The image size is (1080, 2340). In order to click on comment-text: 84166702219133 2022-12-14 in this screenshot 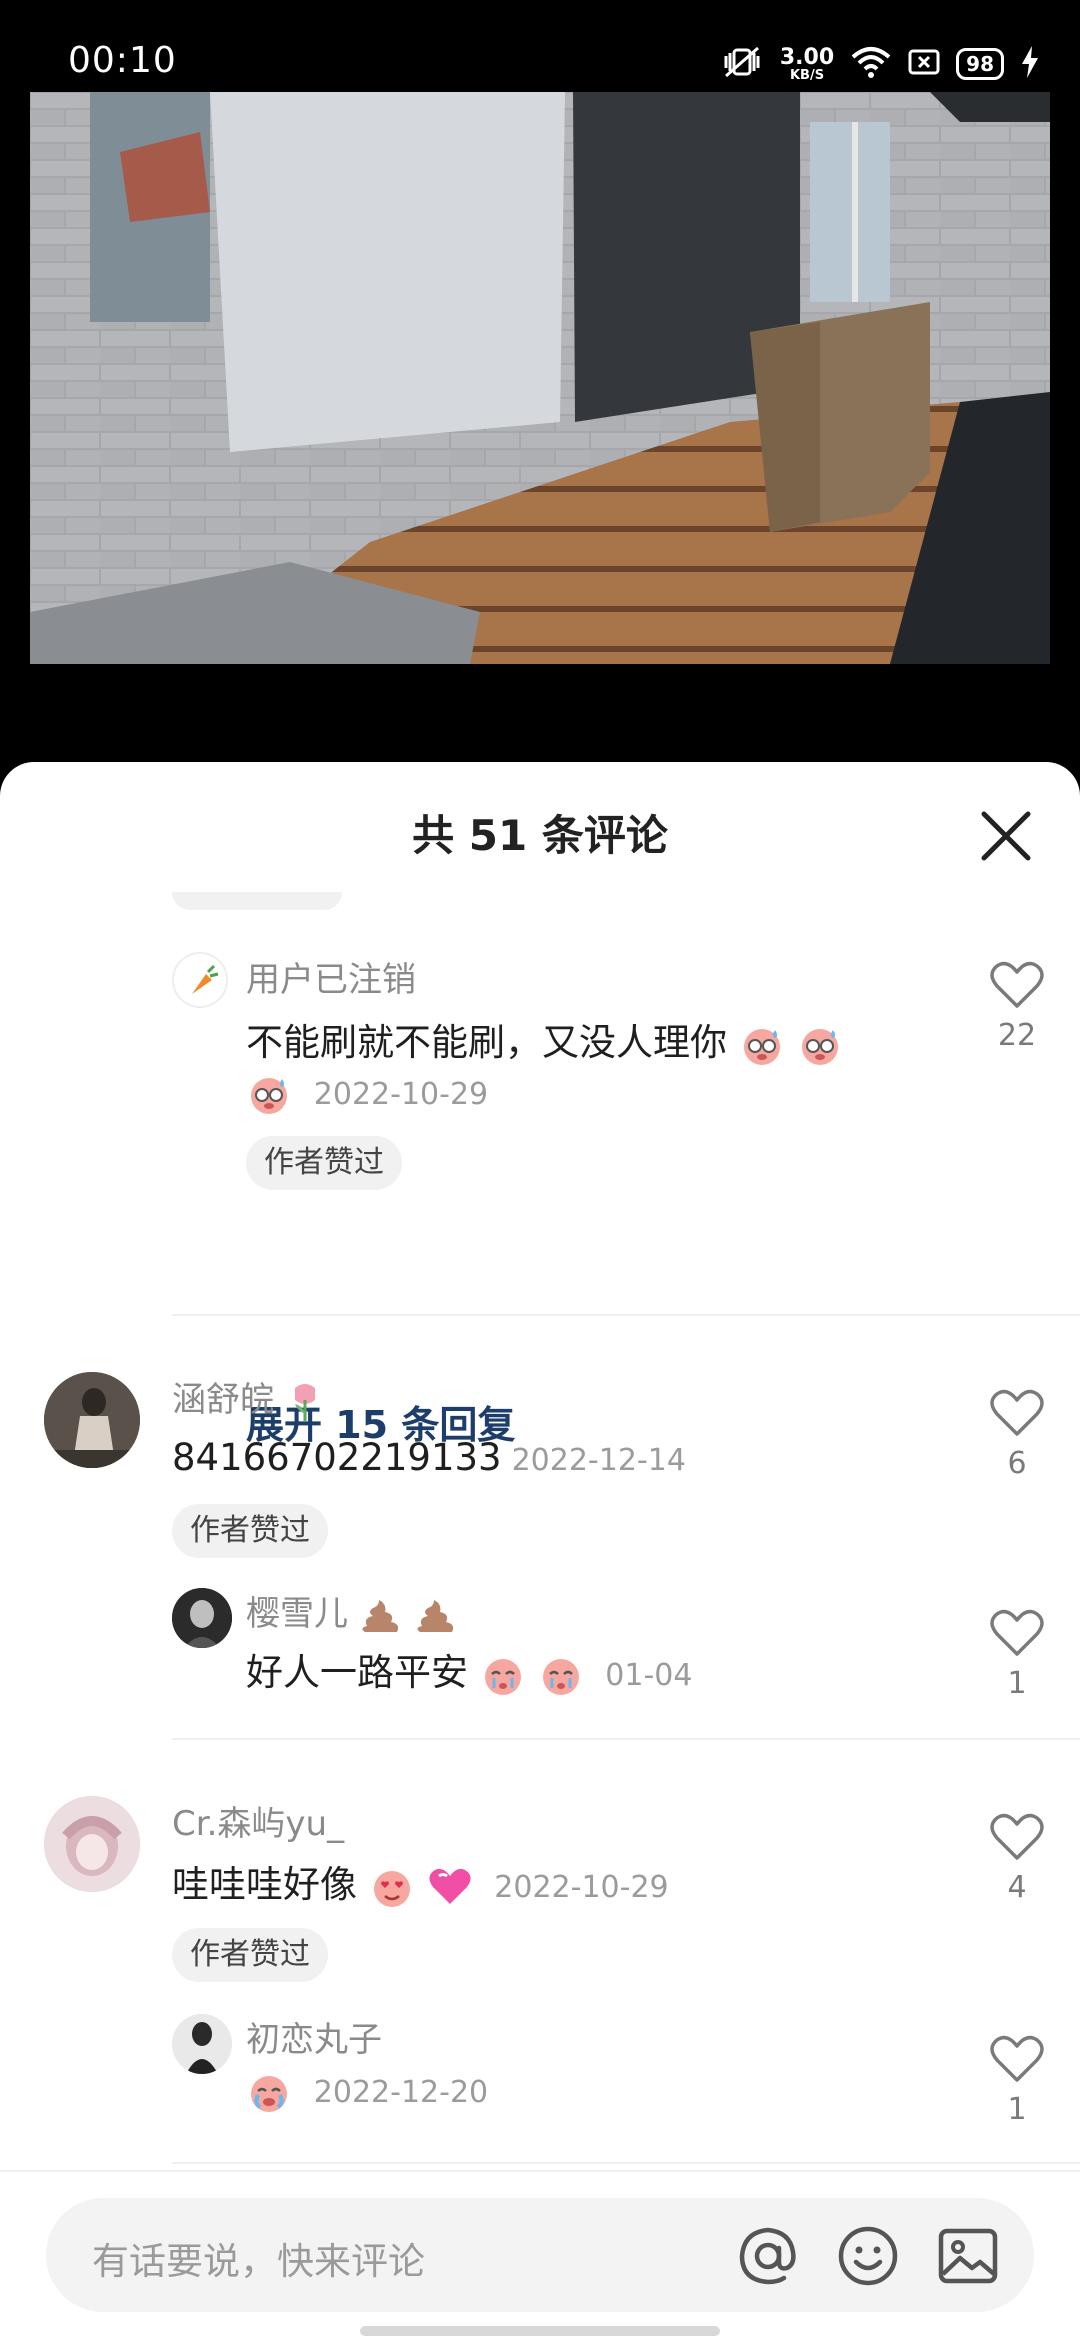, I will do `click(429, 1457)`.